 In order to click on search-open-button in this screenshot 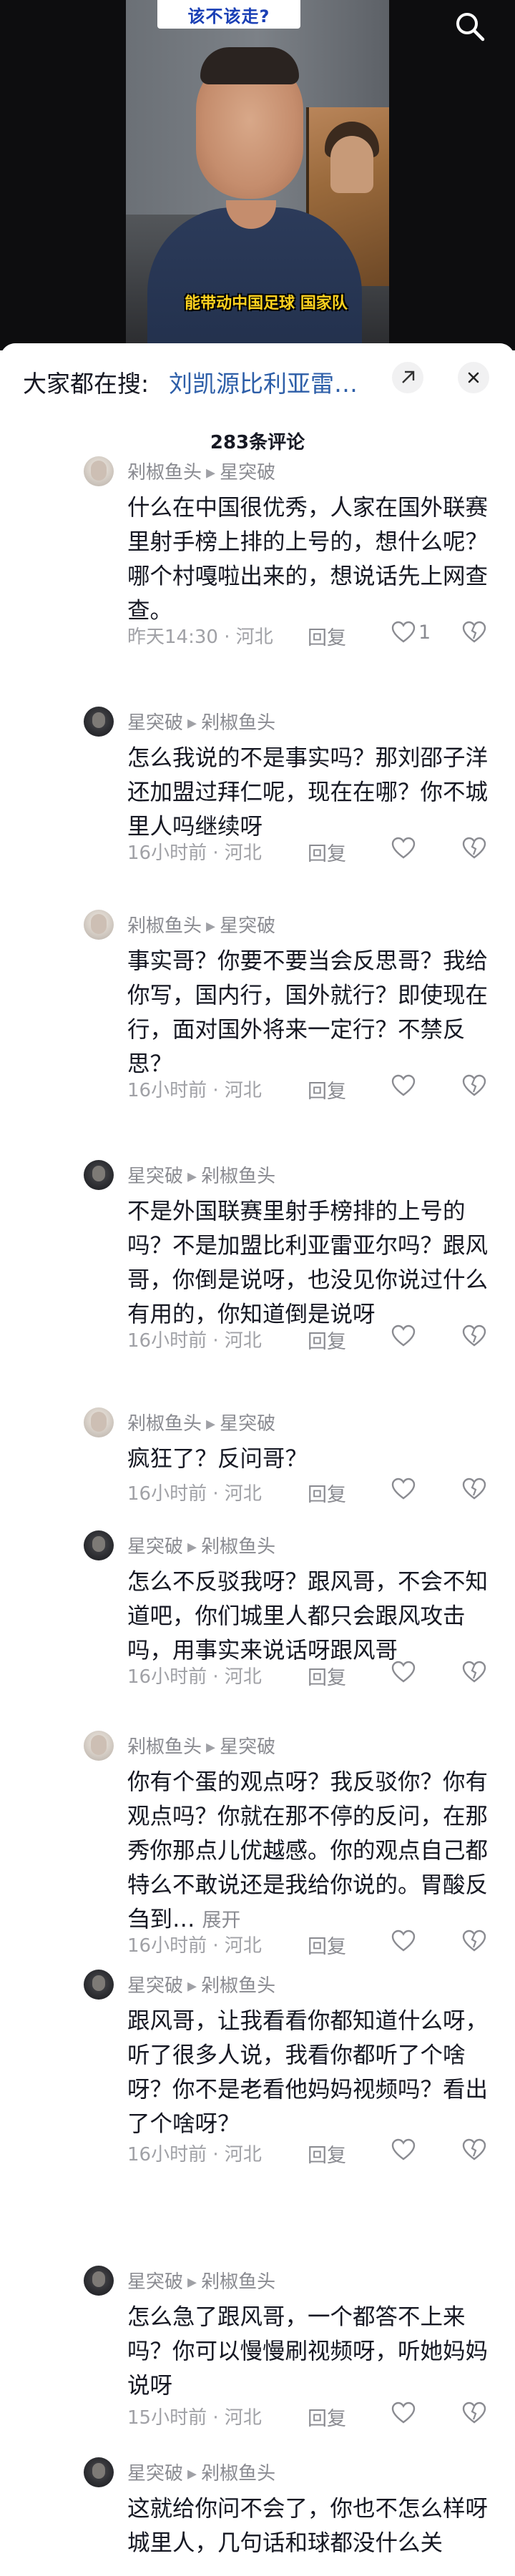, I will do `click(407, 378)`.